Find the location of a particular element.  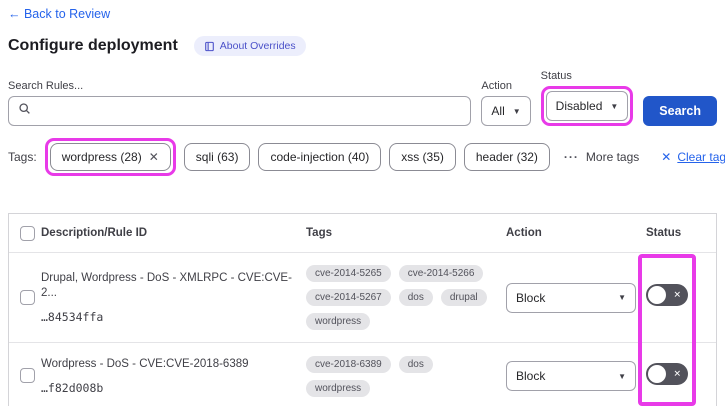

col-header-status: Status is located at coordinates (664, 233).